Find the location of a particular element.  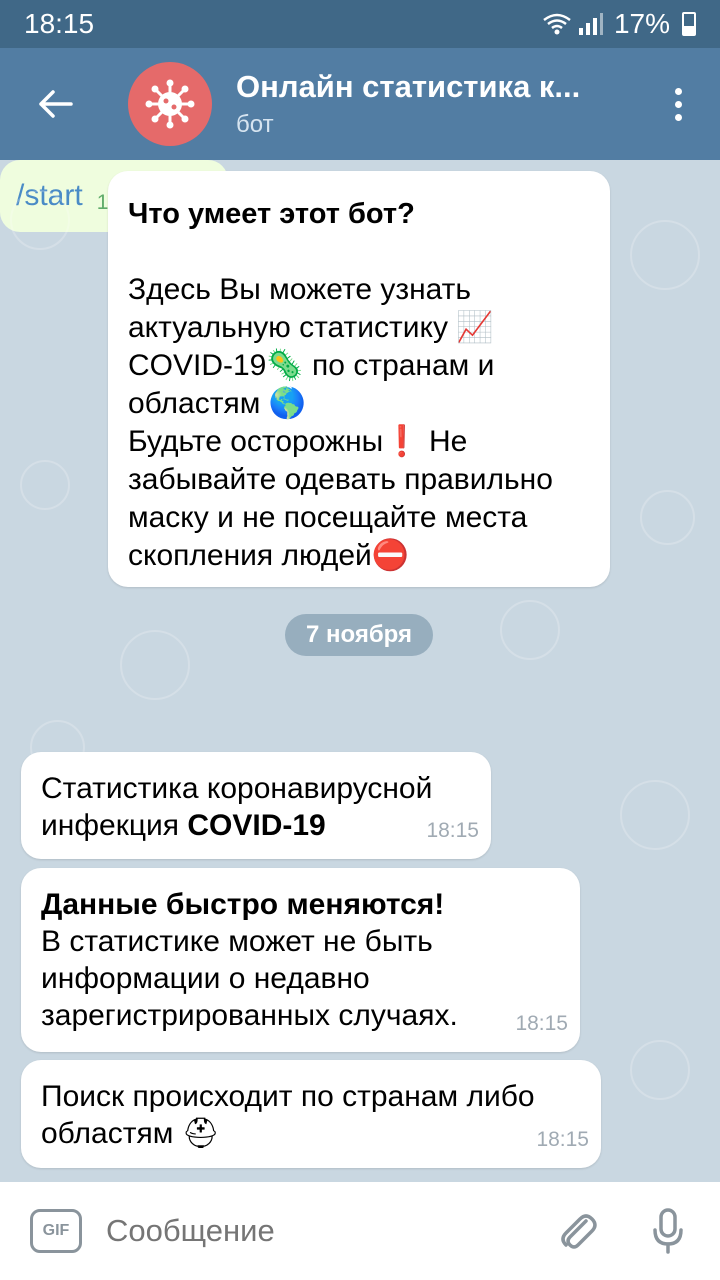

chat-subtitle: бот is located at coordinates (255, 124).